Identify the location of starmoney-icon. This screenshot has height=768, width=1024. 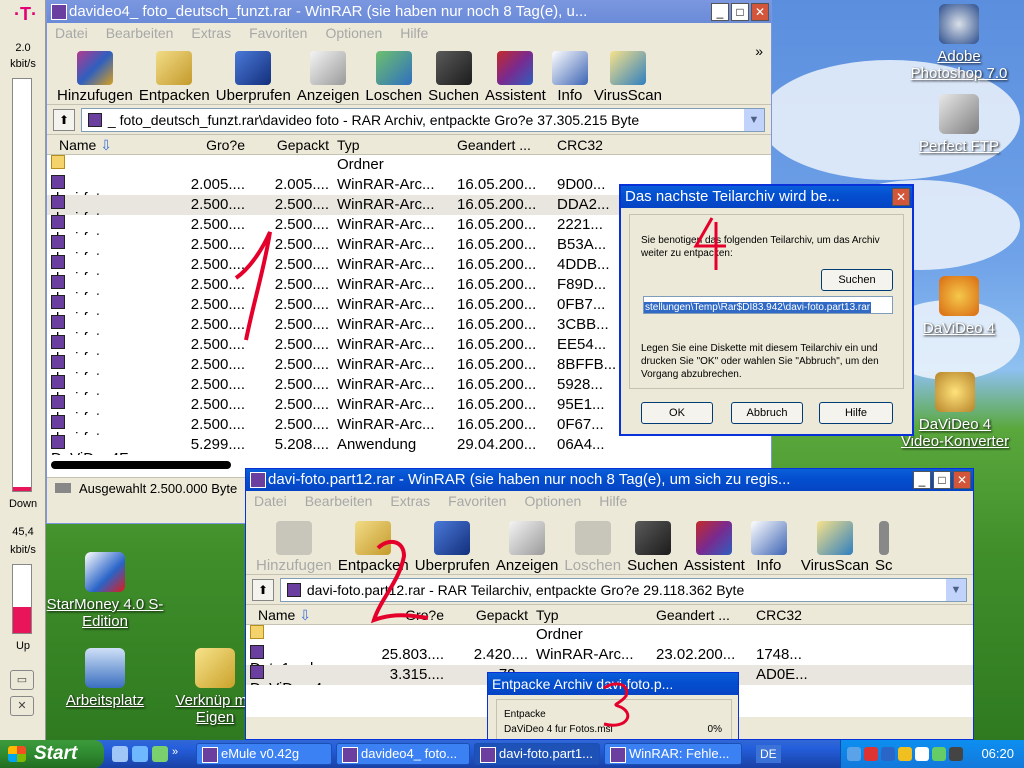
(105, 572).